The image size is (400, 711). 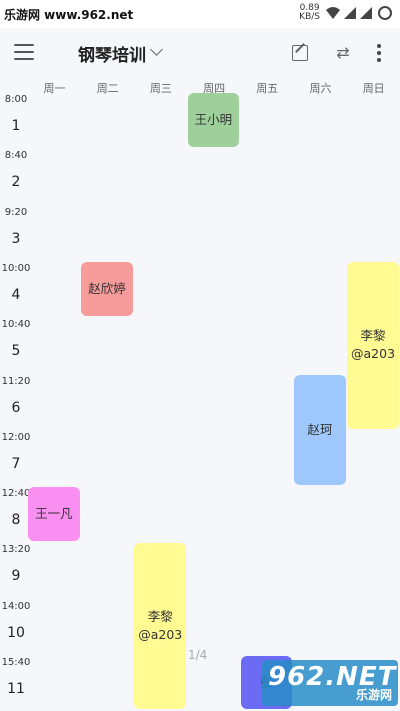 I want to click on period-start-time: 8:40, so click(x=16, y=156).